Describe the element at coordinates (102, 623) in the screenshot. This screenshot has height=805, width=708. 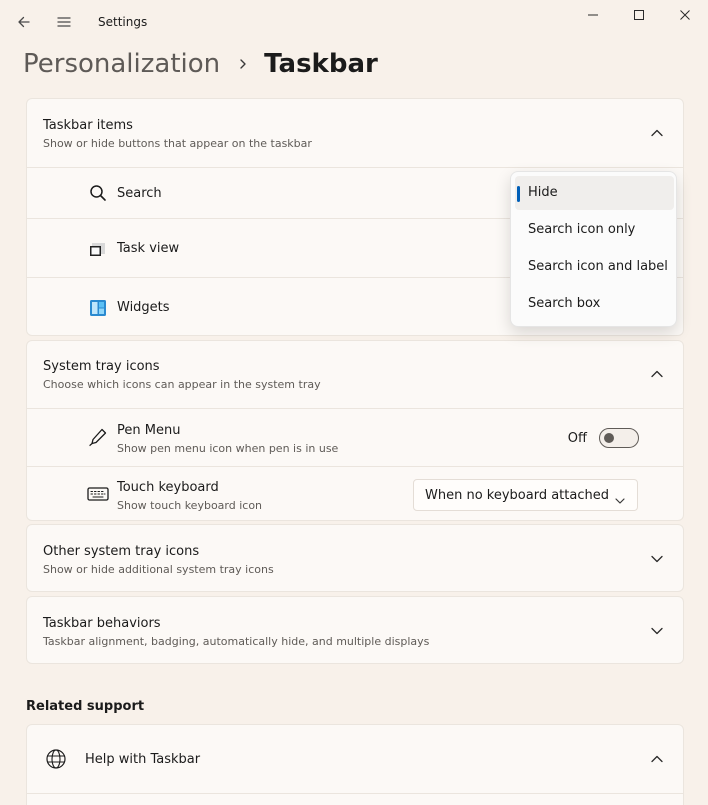
I see `behaviors-title: Taskbar behaviors` at that location.